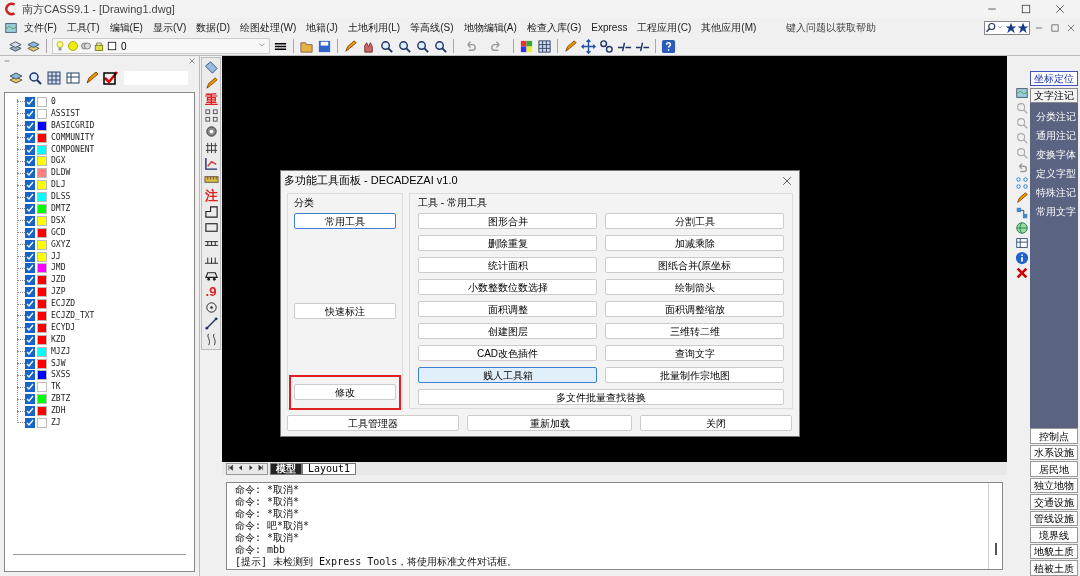  What do you see at coordinates (507, 353) in the screenshot?
I see `tool-button: CAD改色插件` at bounding box center [507, 353].